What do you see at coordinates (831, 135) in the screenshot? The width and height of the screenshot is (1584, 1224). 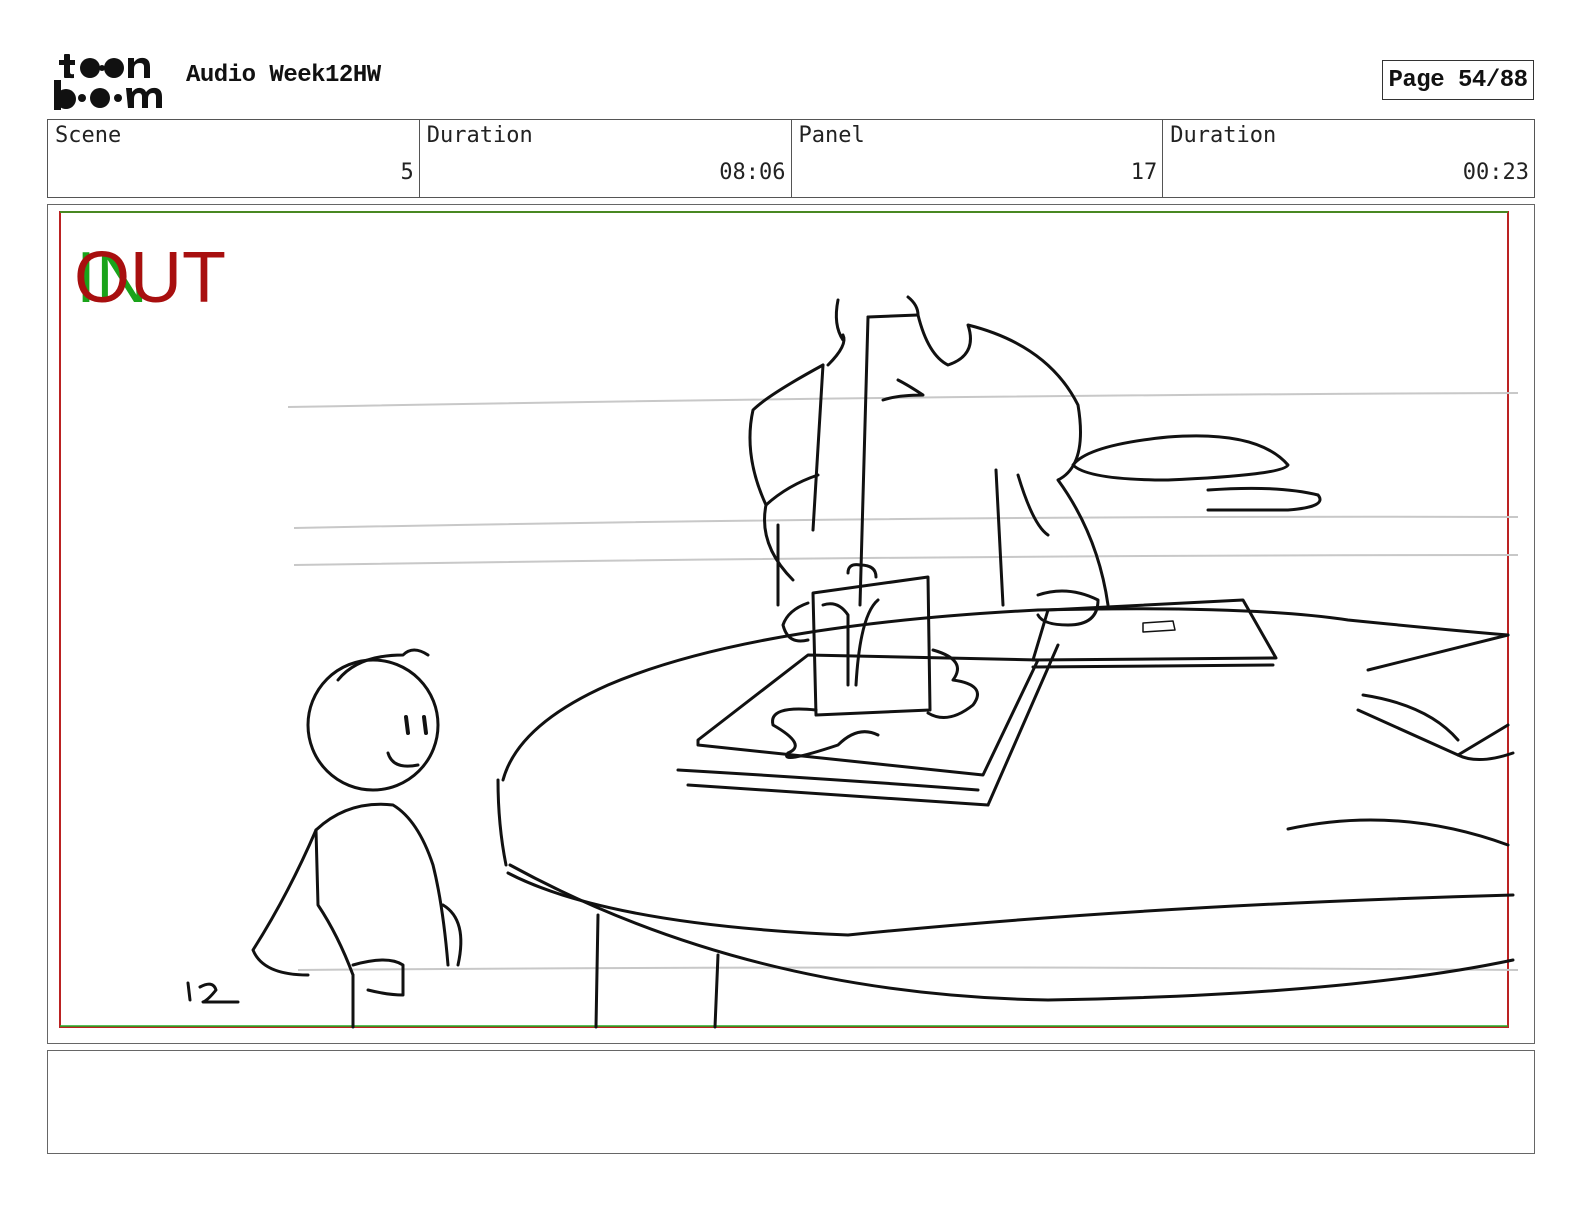 I see `panel-label: Panel` at bounding box center [831, 135].